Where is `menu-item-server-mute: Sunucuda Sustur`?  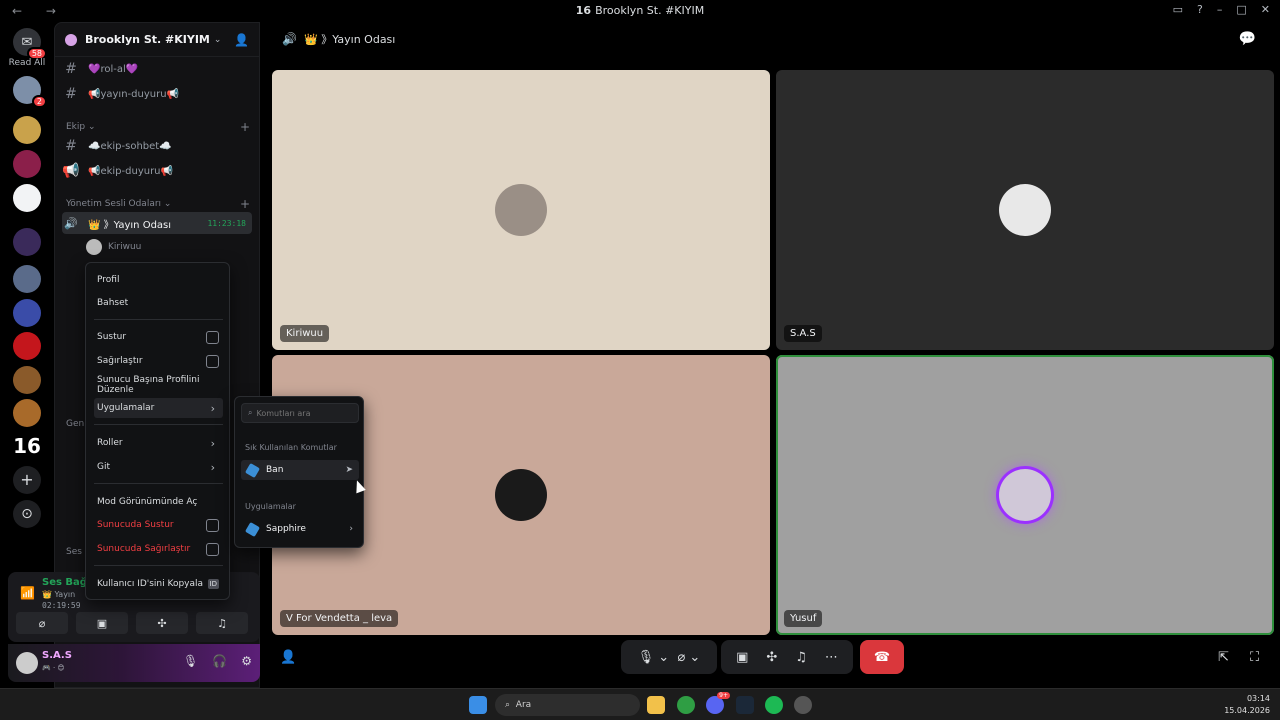
menu-item-server-mute: Sunucuda Sustur is located at coordinates (158, 525).